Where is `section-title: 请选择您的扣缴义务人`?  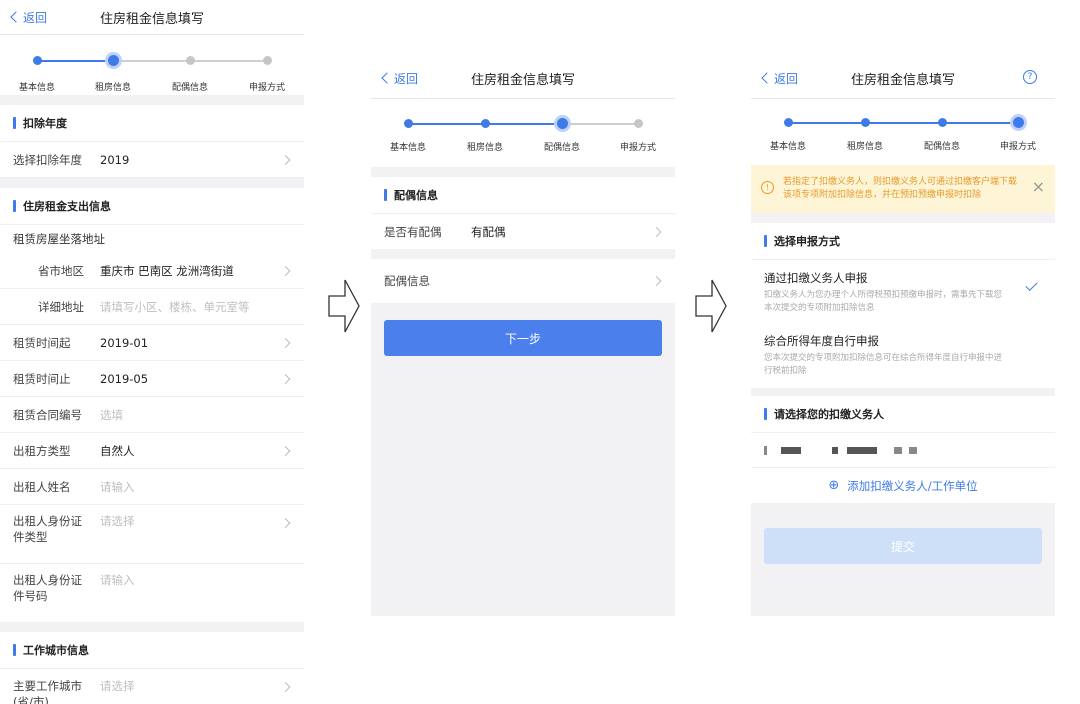
section-title: 请选择您的扣缴义务人 is located at coordinates (903, 414).